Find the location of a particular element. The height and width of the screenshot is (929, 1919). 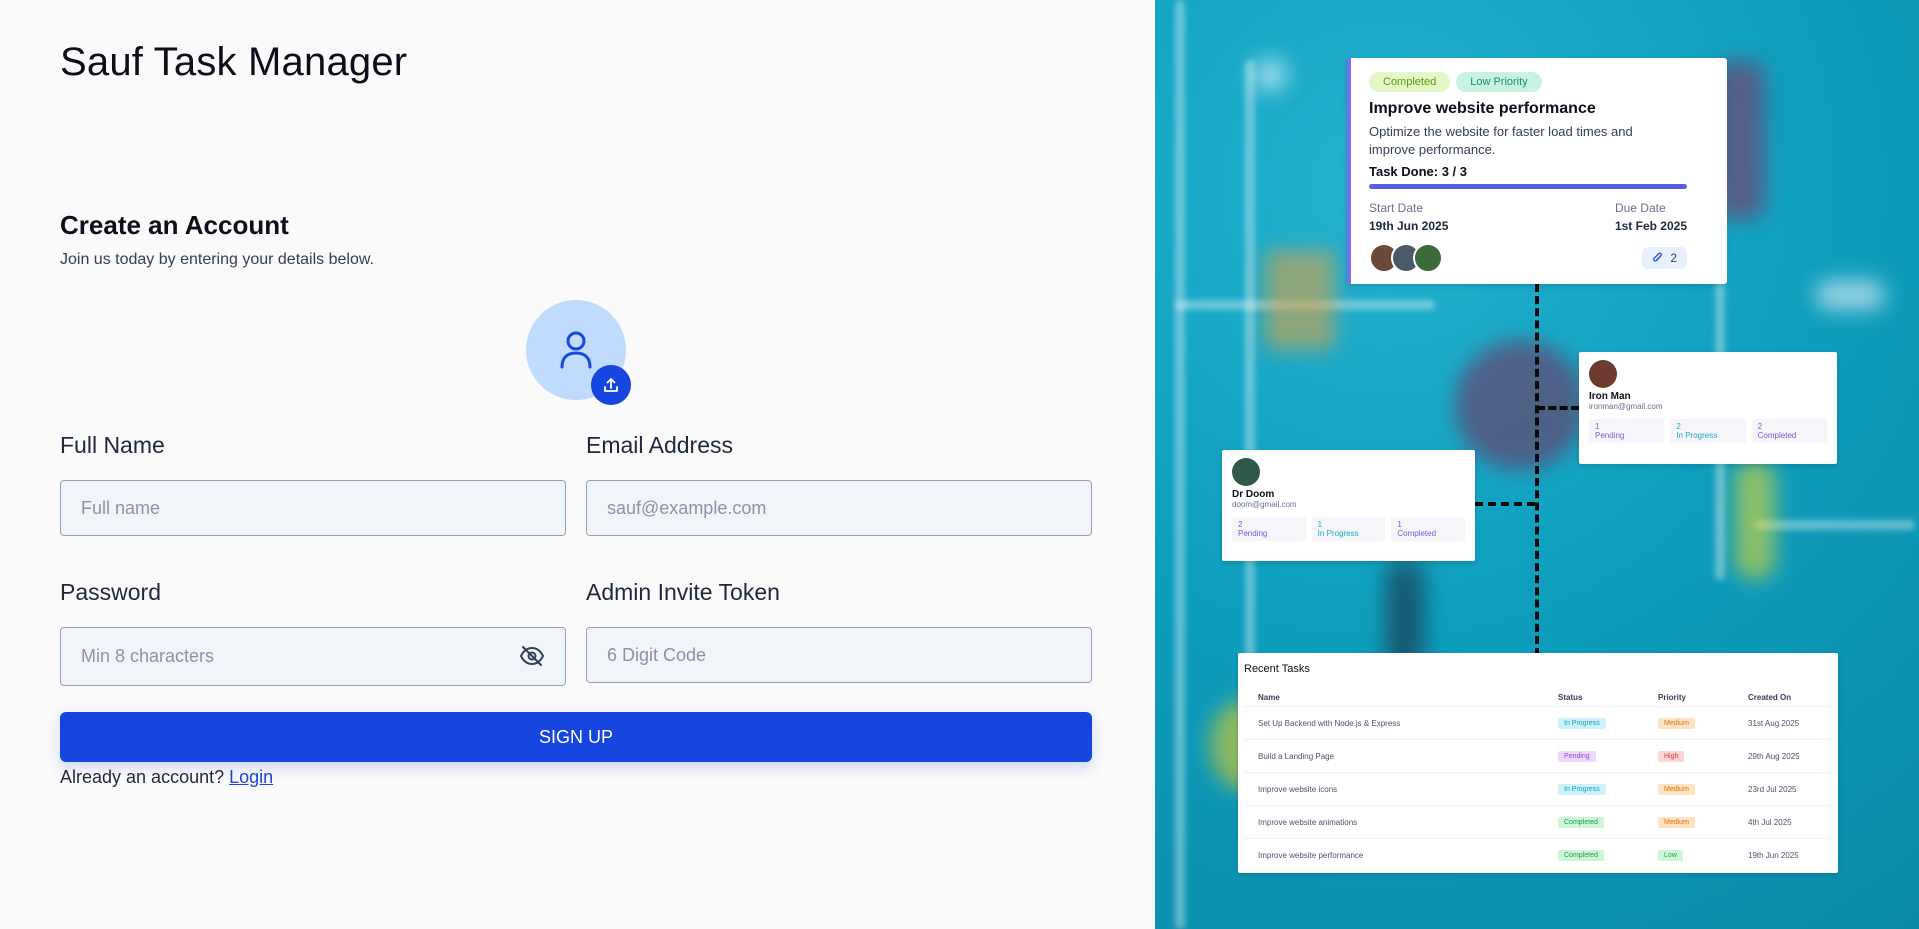

password-input is located at coordinates (313, 656).